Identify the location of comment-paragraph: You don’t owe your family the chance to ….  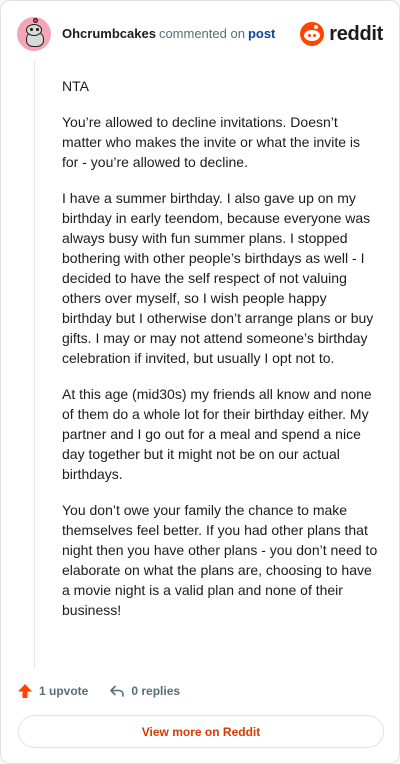
(220, 560).